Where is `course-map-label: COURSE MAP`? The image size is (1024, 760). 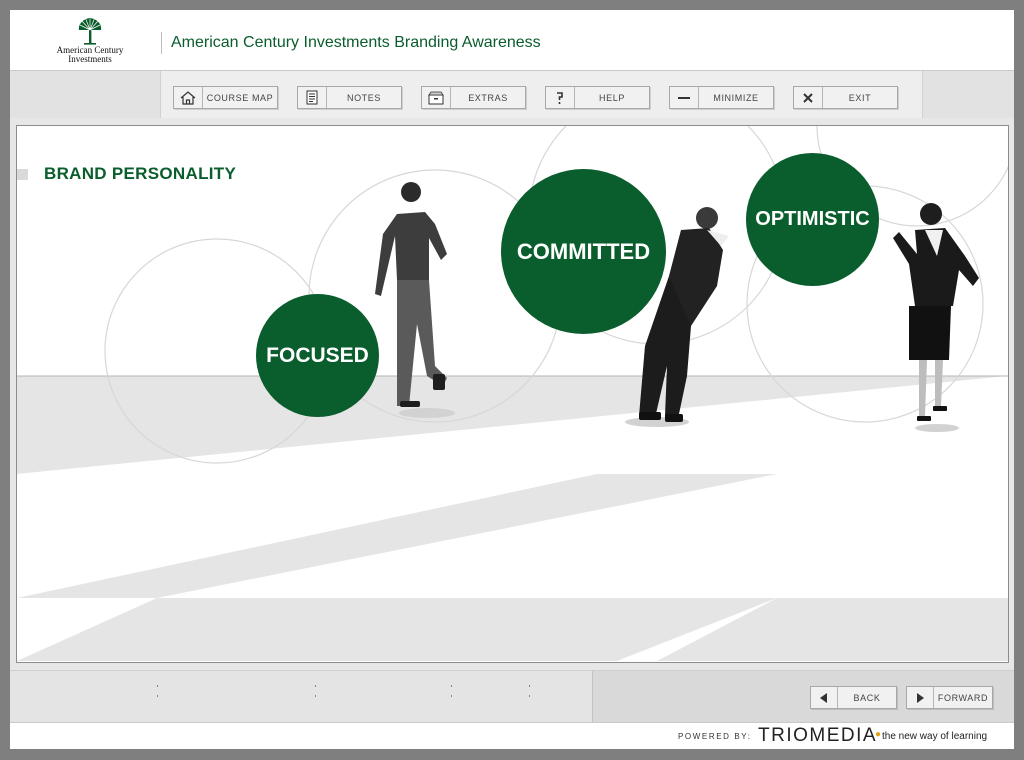 course-map-label: COURSE MAP is located at coordinates (240, 97).